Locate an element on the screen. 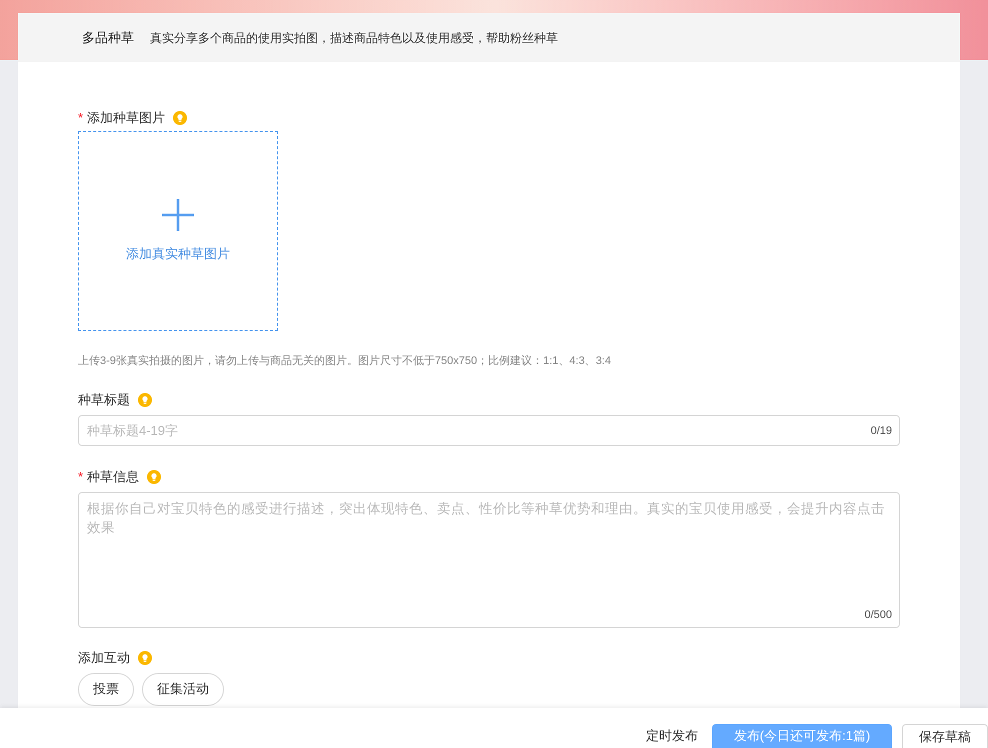 This screenshot has height=748, width=988. save-draft-button: 保存草稿 is located at coordinates (945, 736).